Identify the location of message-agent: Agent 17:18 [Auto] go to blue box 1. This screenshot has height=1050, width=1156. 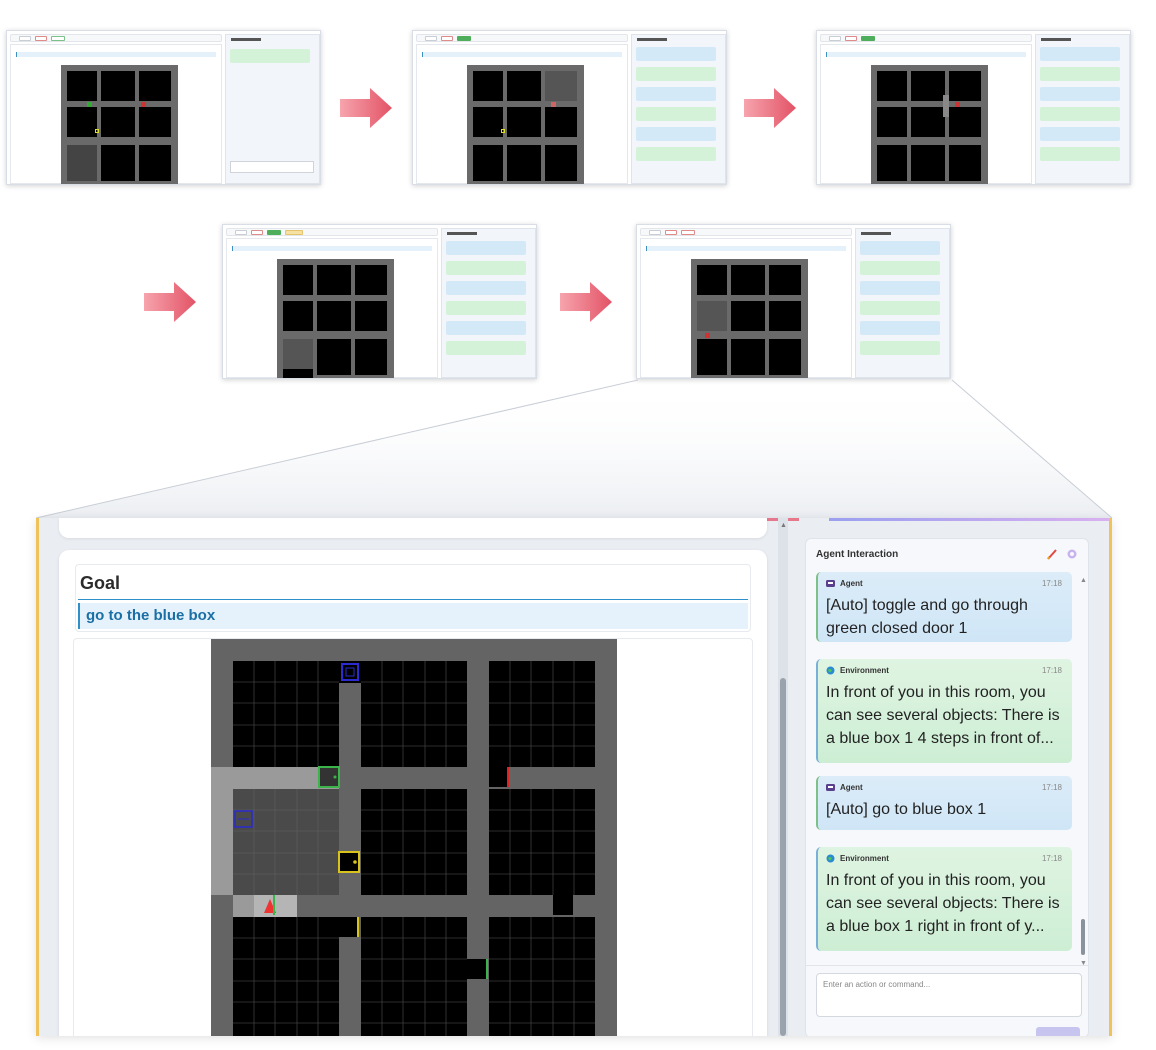
(944, 803).